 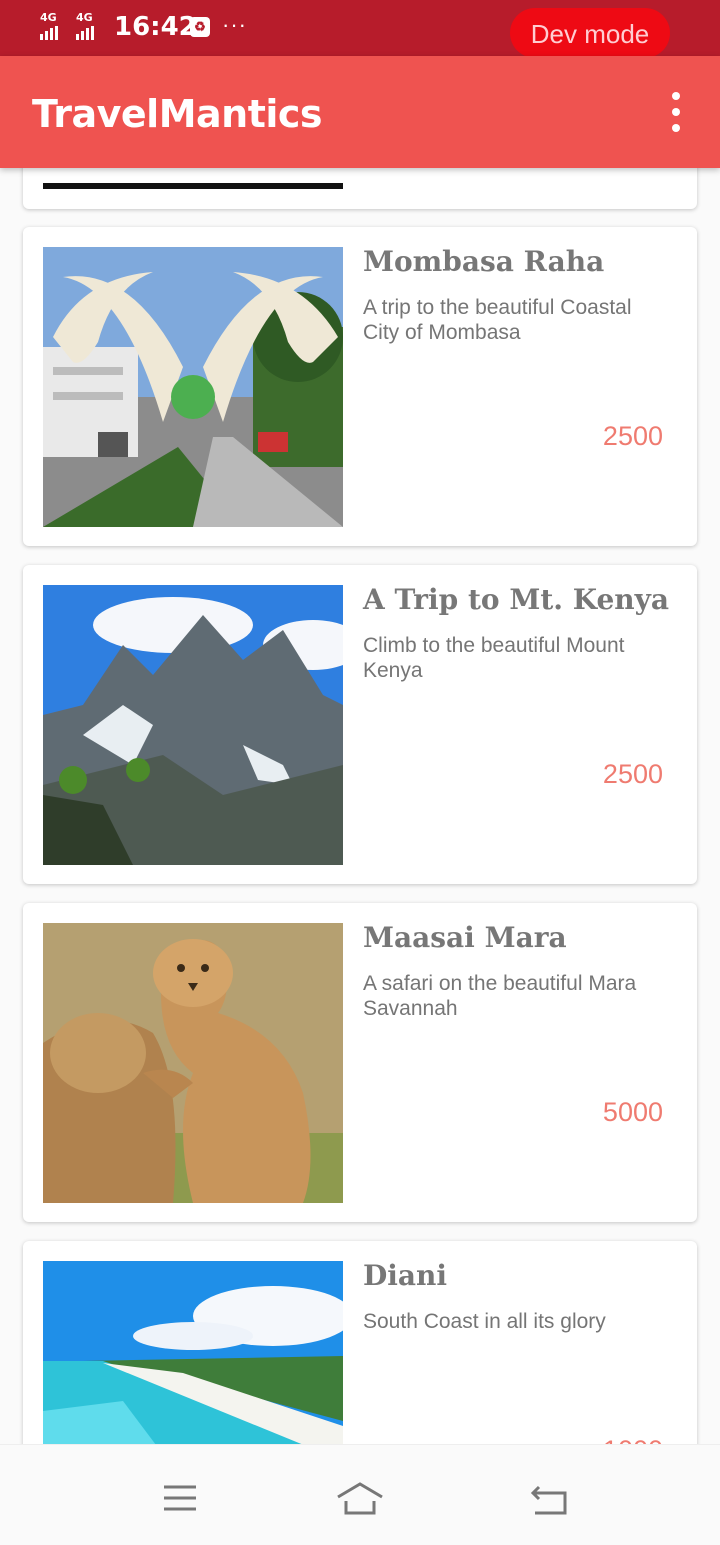 I want to click on deal-description: South Coast in all its glory, so click(x=484, y=1321).